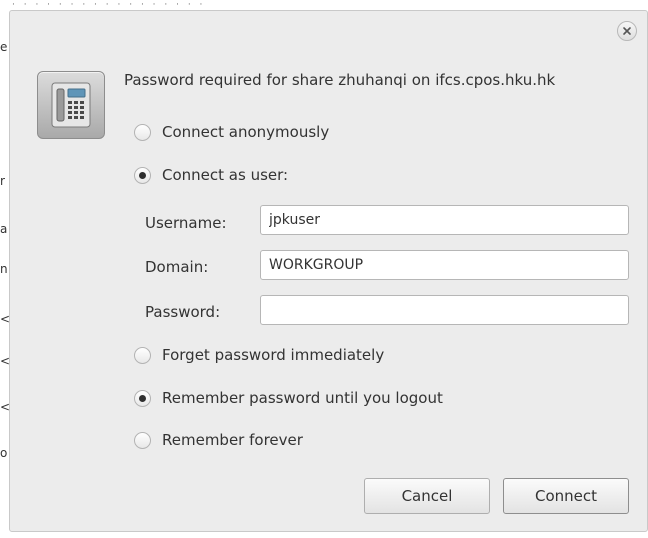 The width and height of the screenshot is (648, 538). I want to click on radio-remember-until-logout: Remember password until you logout, so click(288, 398).